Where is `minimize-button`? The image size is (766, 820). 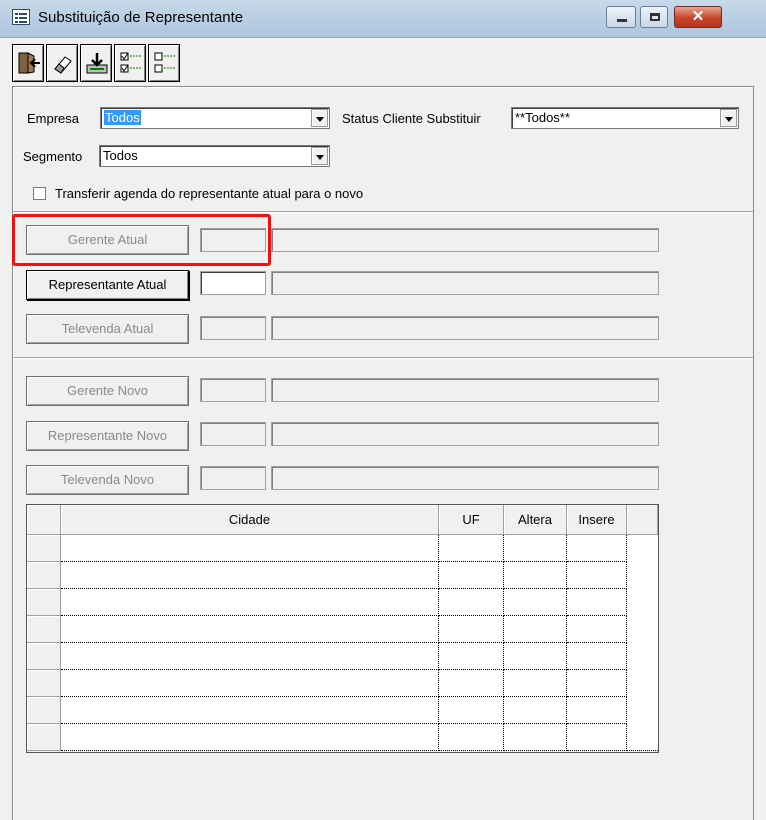
minimize-button is located at coordinates (621, 17).